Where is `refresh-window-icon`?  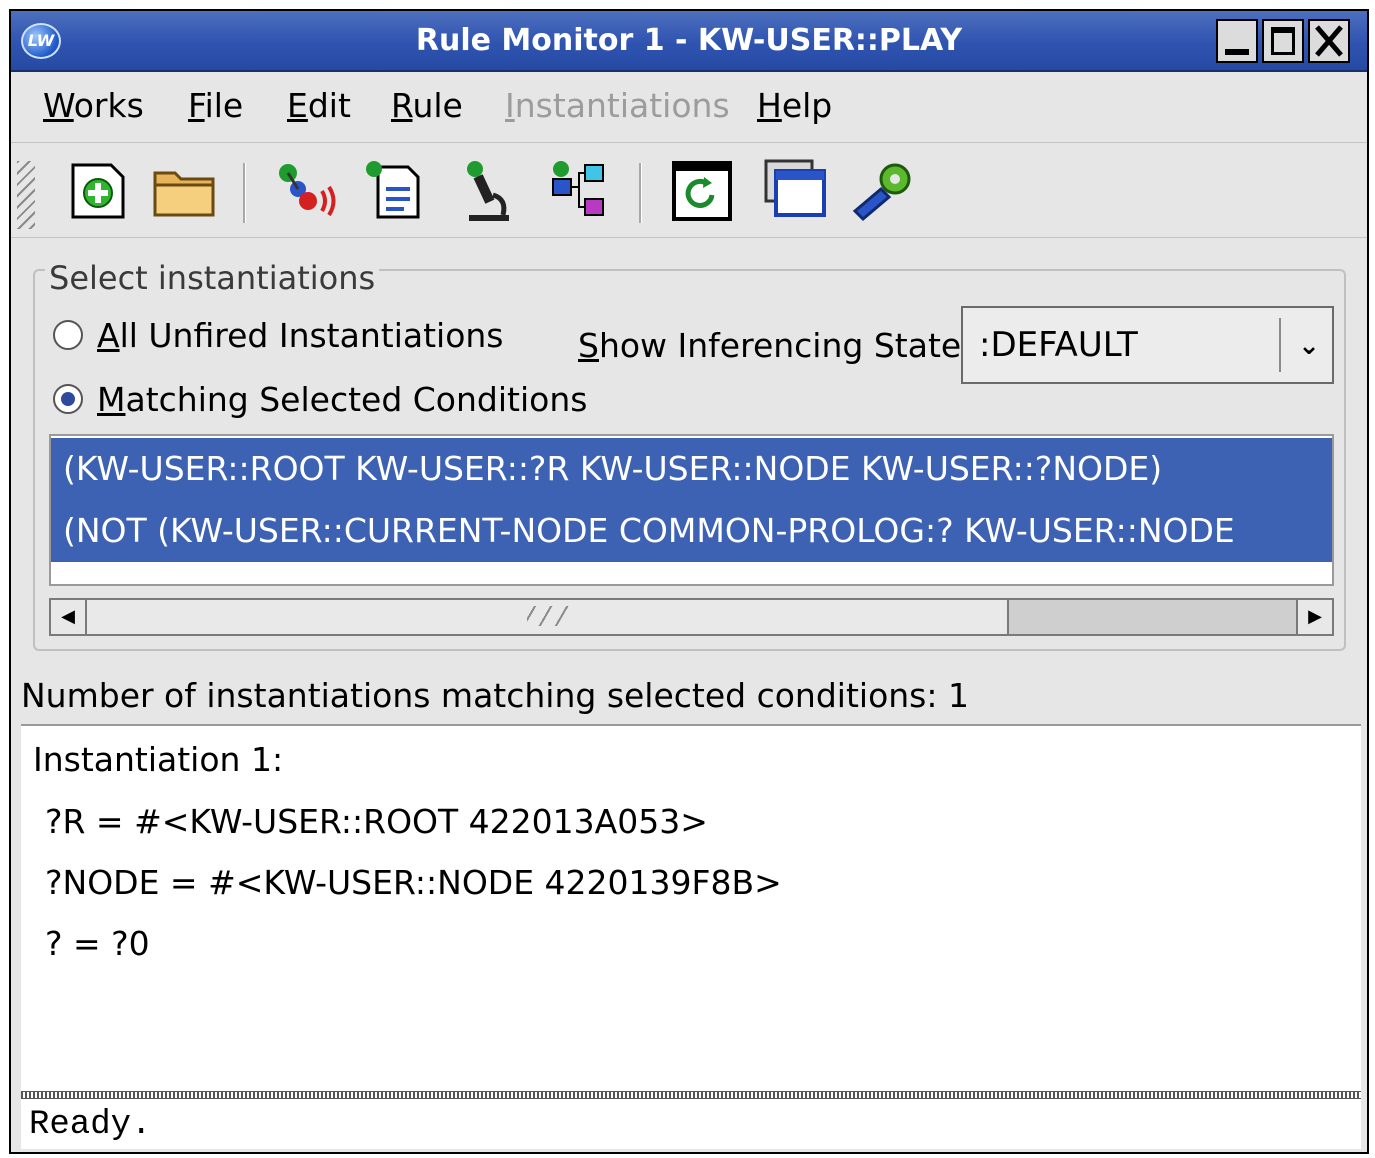
refresh-window-icon is located at coordinates (702, 191).